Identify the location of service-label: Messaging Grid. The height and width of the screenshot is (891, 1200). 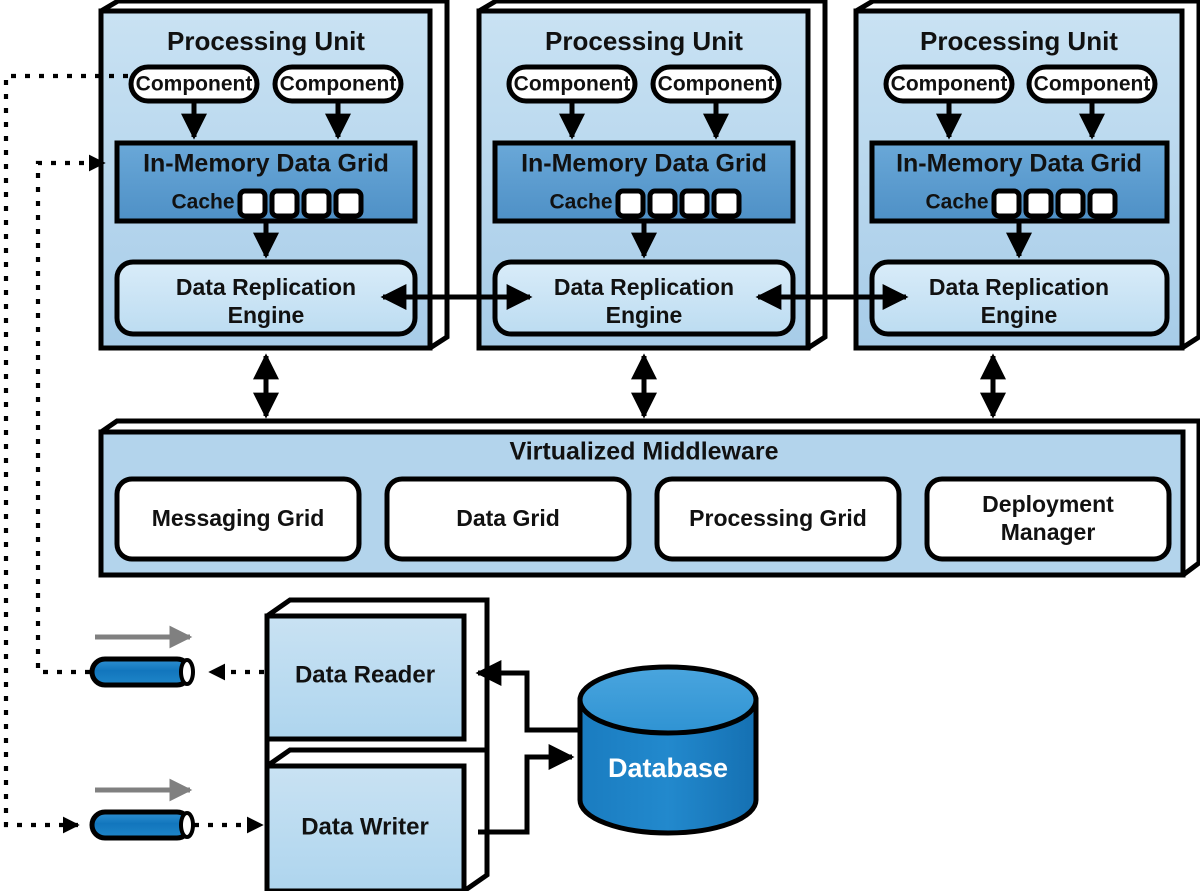
(238, 518).